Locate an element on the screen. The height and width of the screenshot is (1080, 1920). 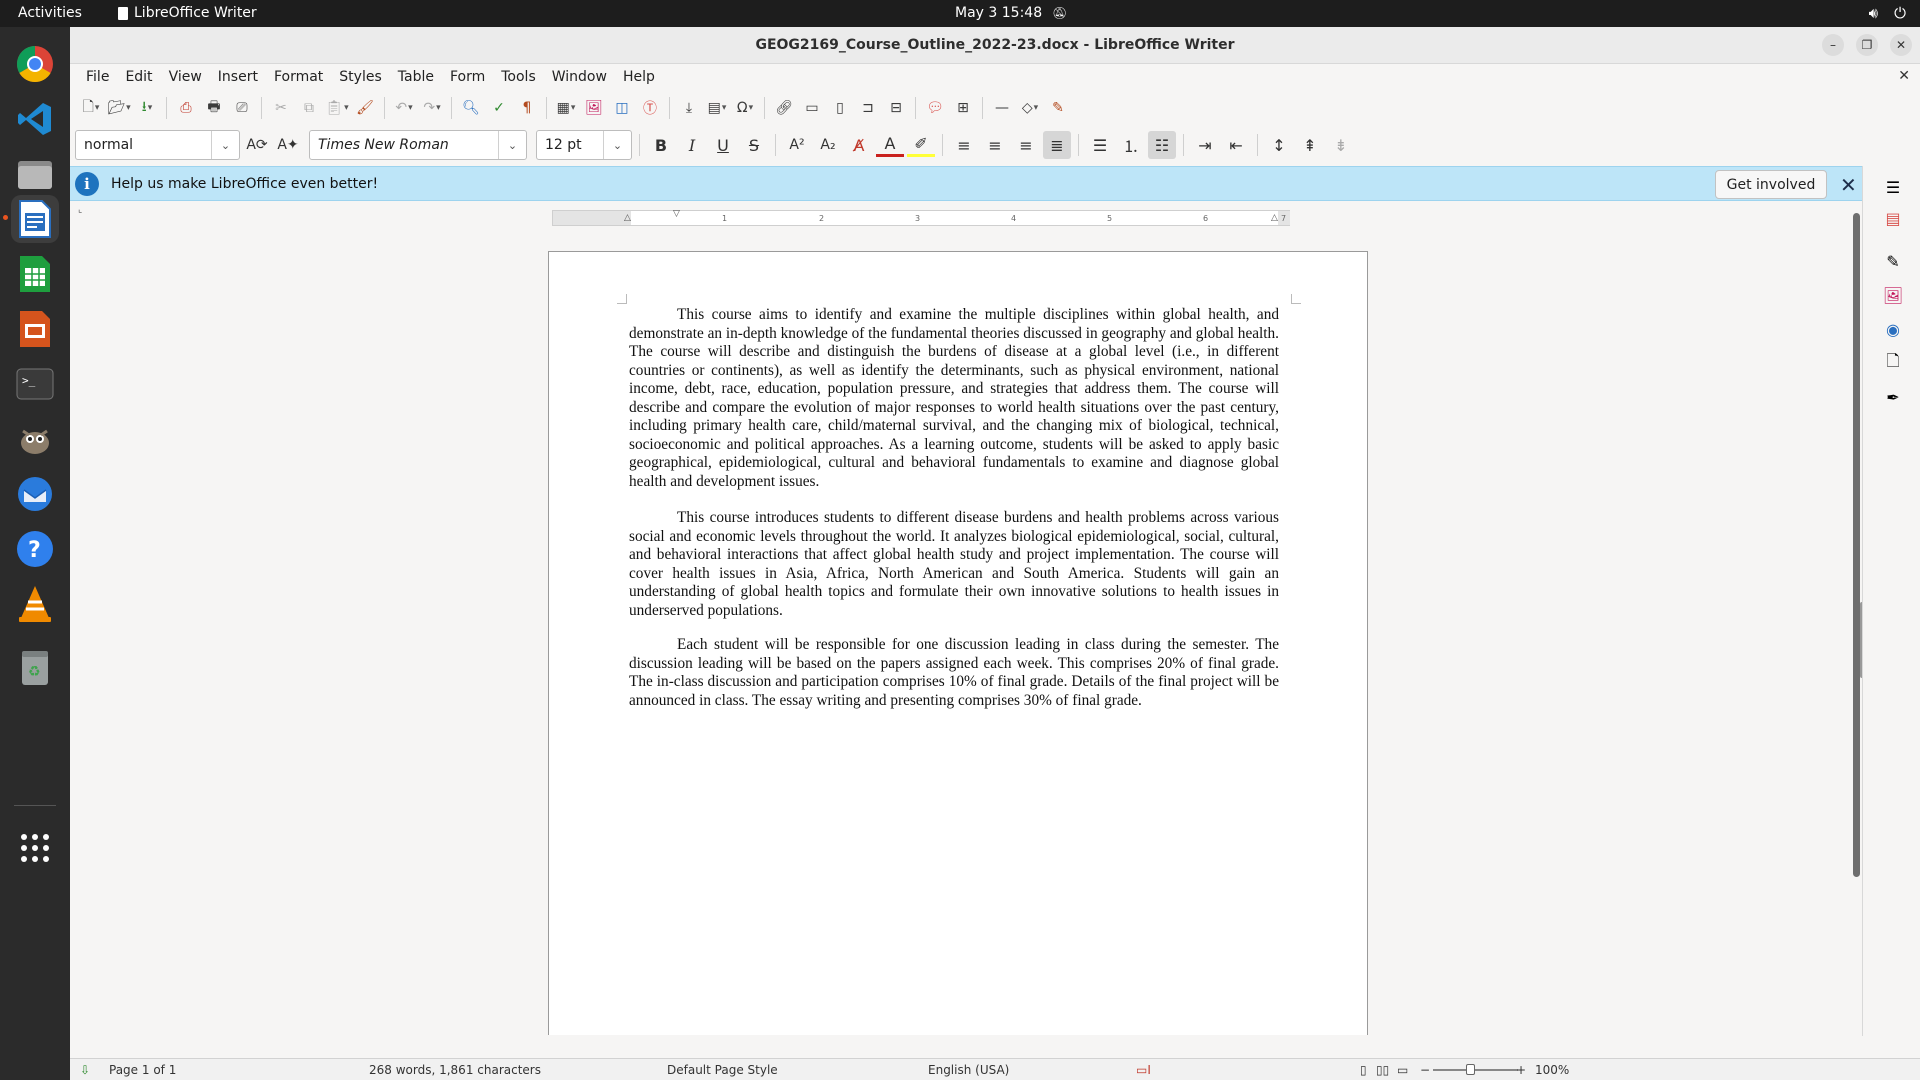
draw-icon: ✎ is located at coordinates (1058, 108).